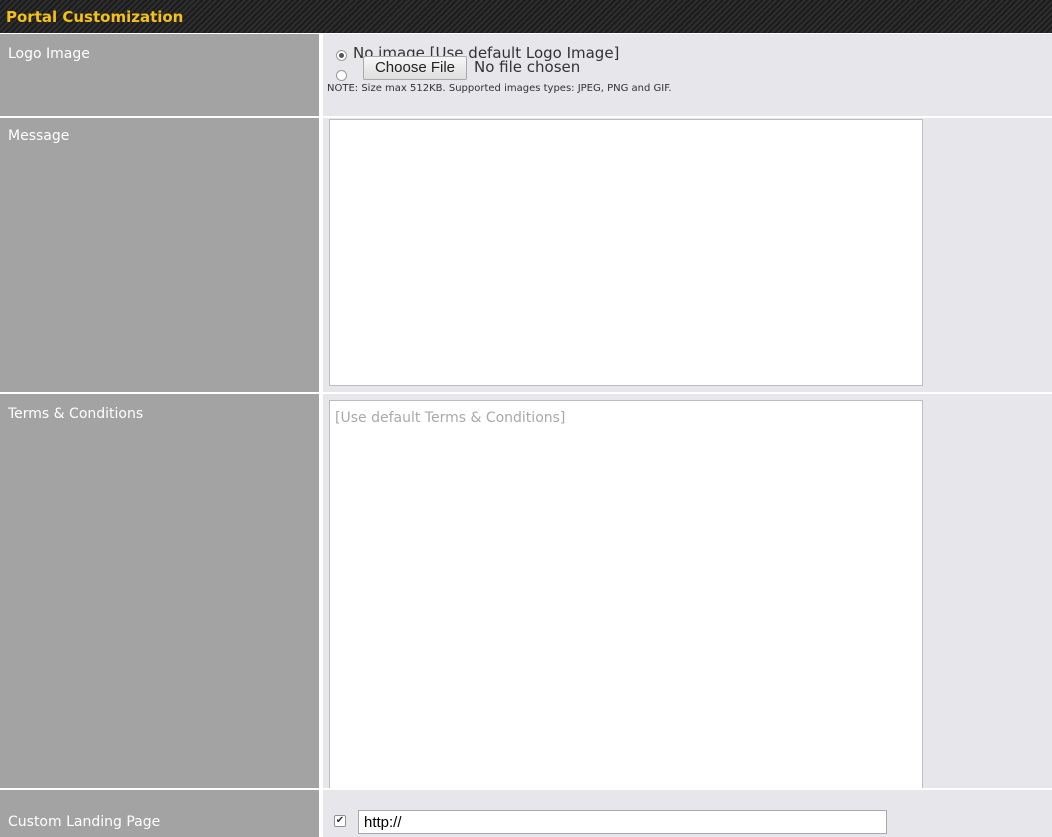  Describe the element at coordinates (450, 418) in the screenshot. I see `terms-placeholder: [Use default Terms & Conditions]` at that location.